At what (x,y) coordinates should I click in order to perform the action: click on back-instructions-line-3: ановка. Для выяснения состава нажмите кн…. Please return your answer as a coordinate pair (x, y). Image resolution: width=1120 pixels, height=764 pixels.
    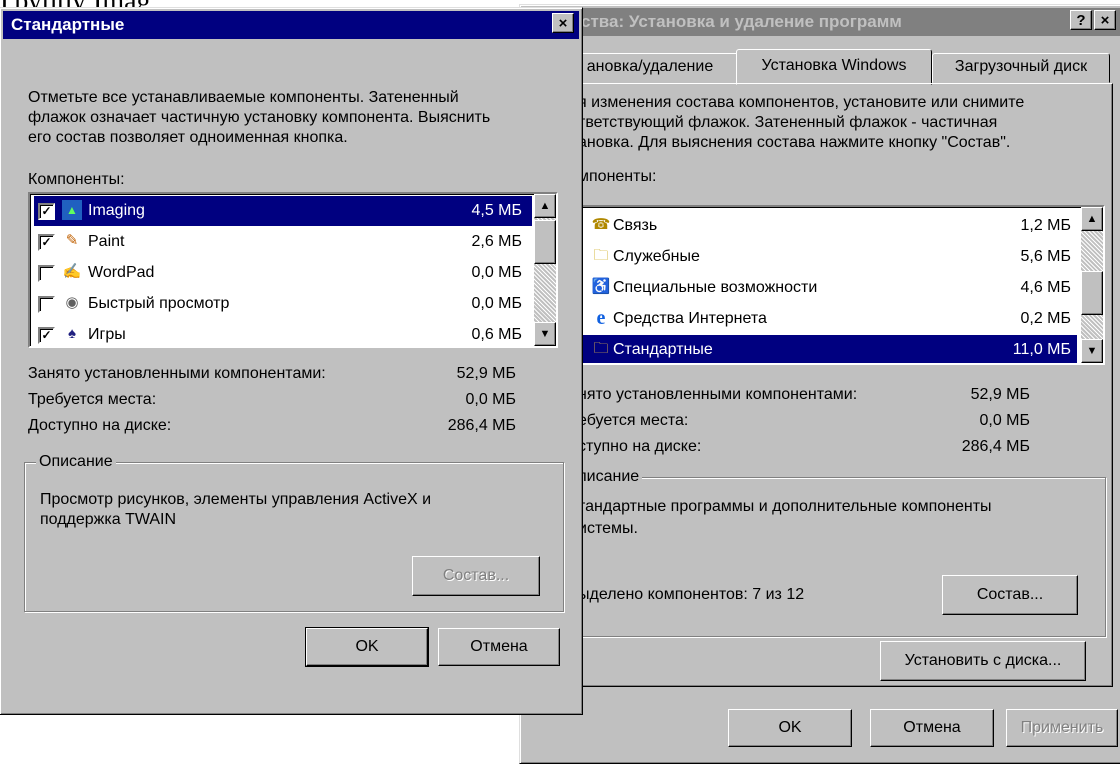
    Looking at the image, I should click on (794, 142).